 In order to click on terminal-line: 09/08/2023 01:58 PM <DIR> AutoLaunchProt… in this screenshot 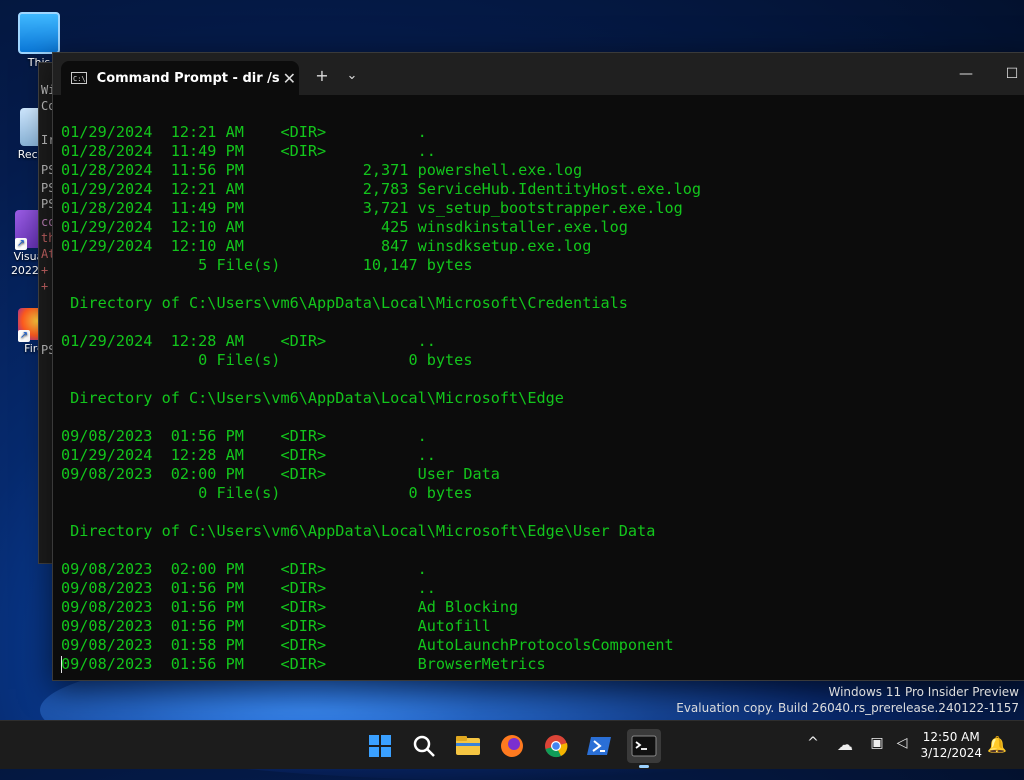, I will do `click(367, 645)`.